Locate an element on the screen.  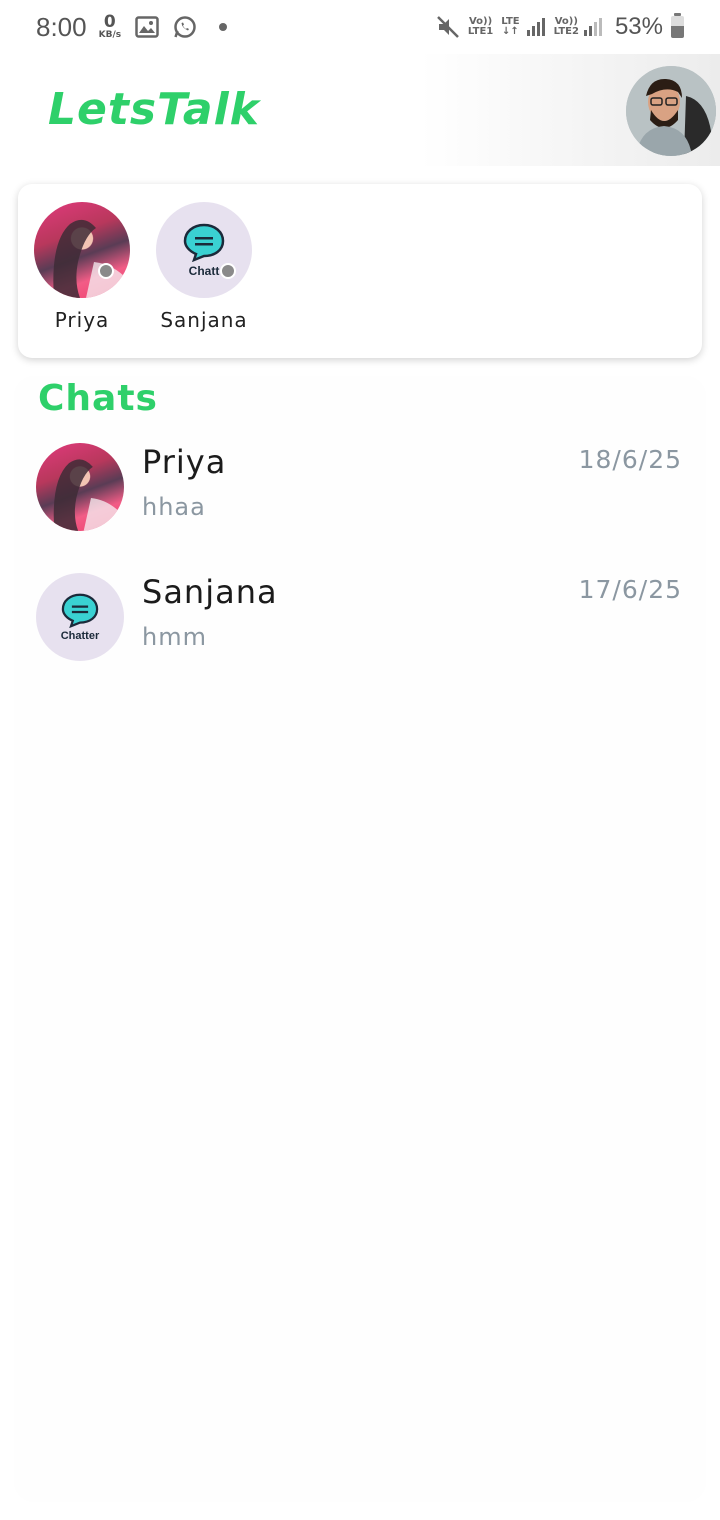
sim2-volte: Vo)) LTE2 is located at coordinates (566, 26).